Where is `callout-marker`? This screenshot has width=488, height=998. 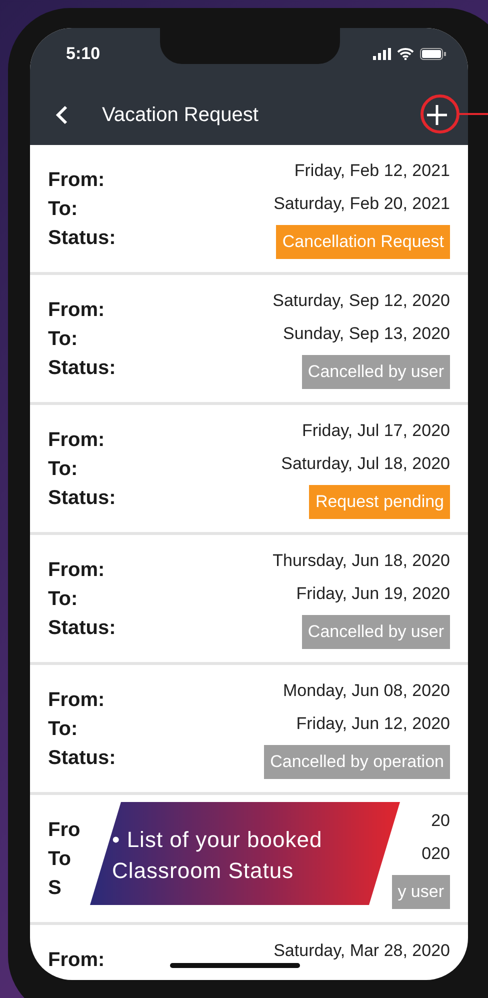
callout-marker is located at coordinates (453, 114).